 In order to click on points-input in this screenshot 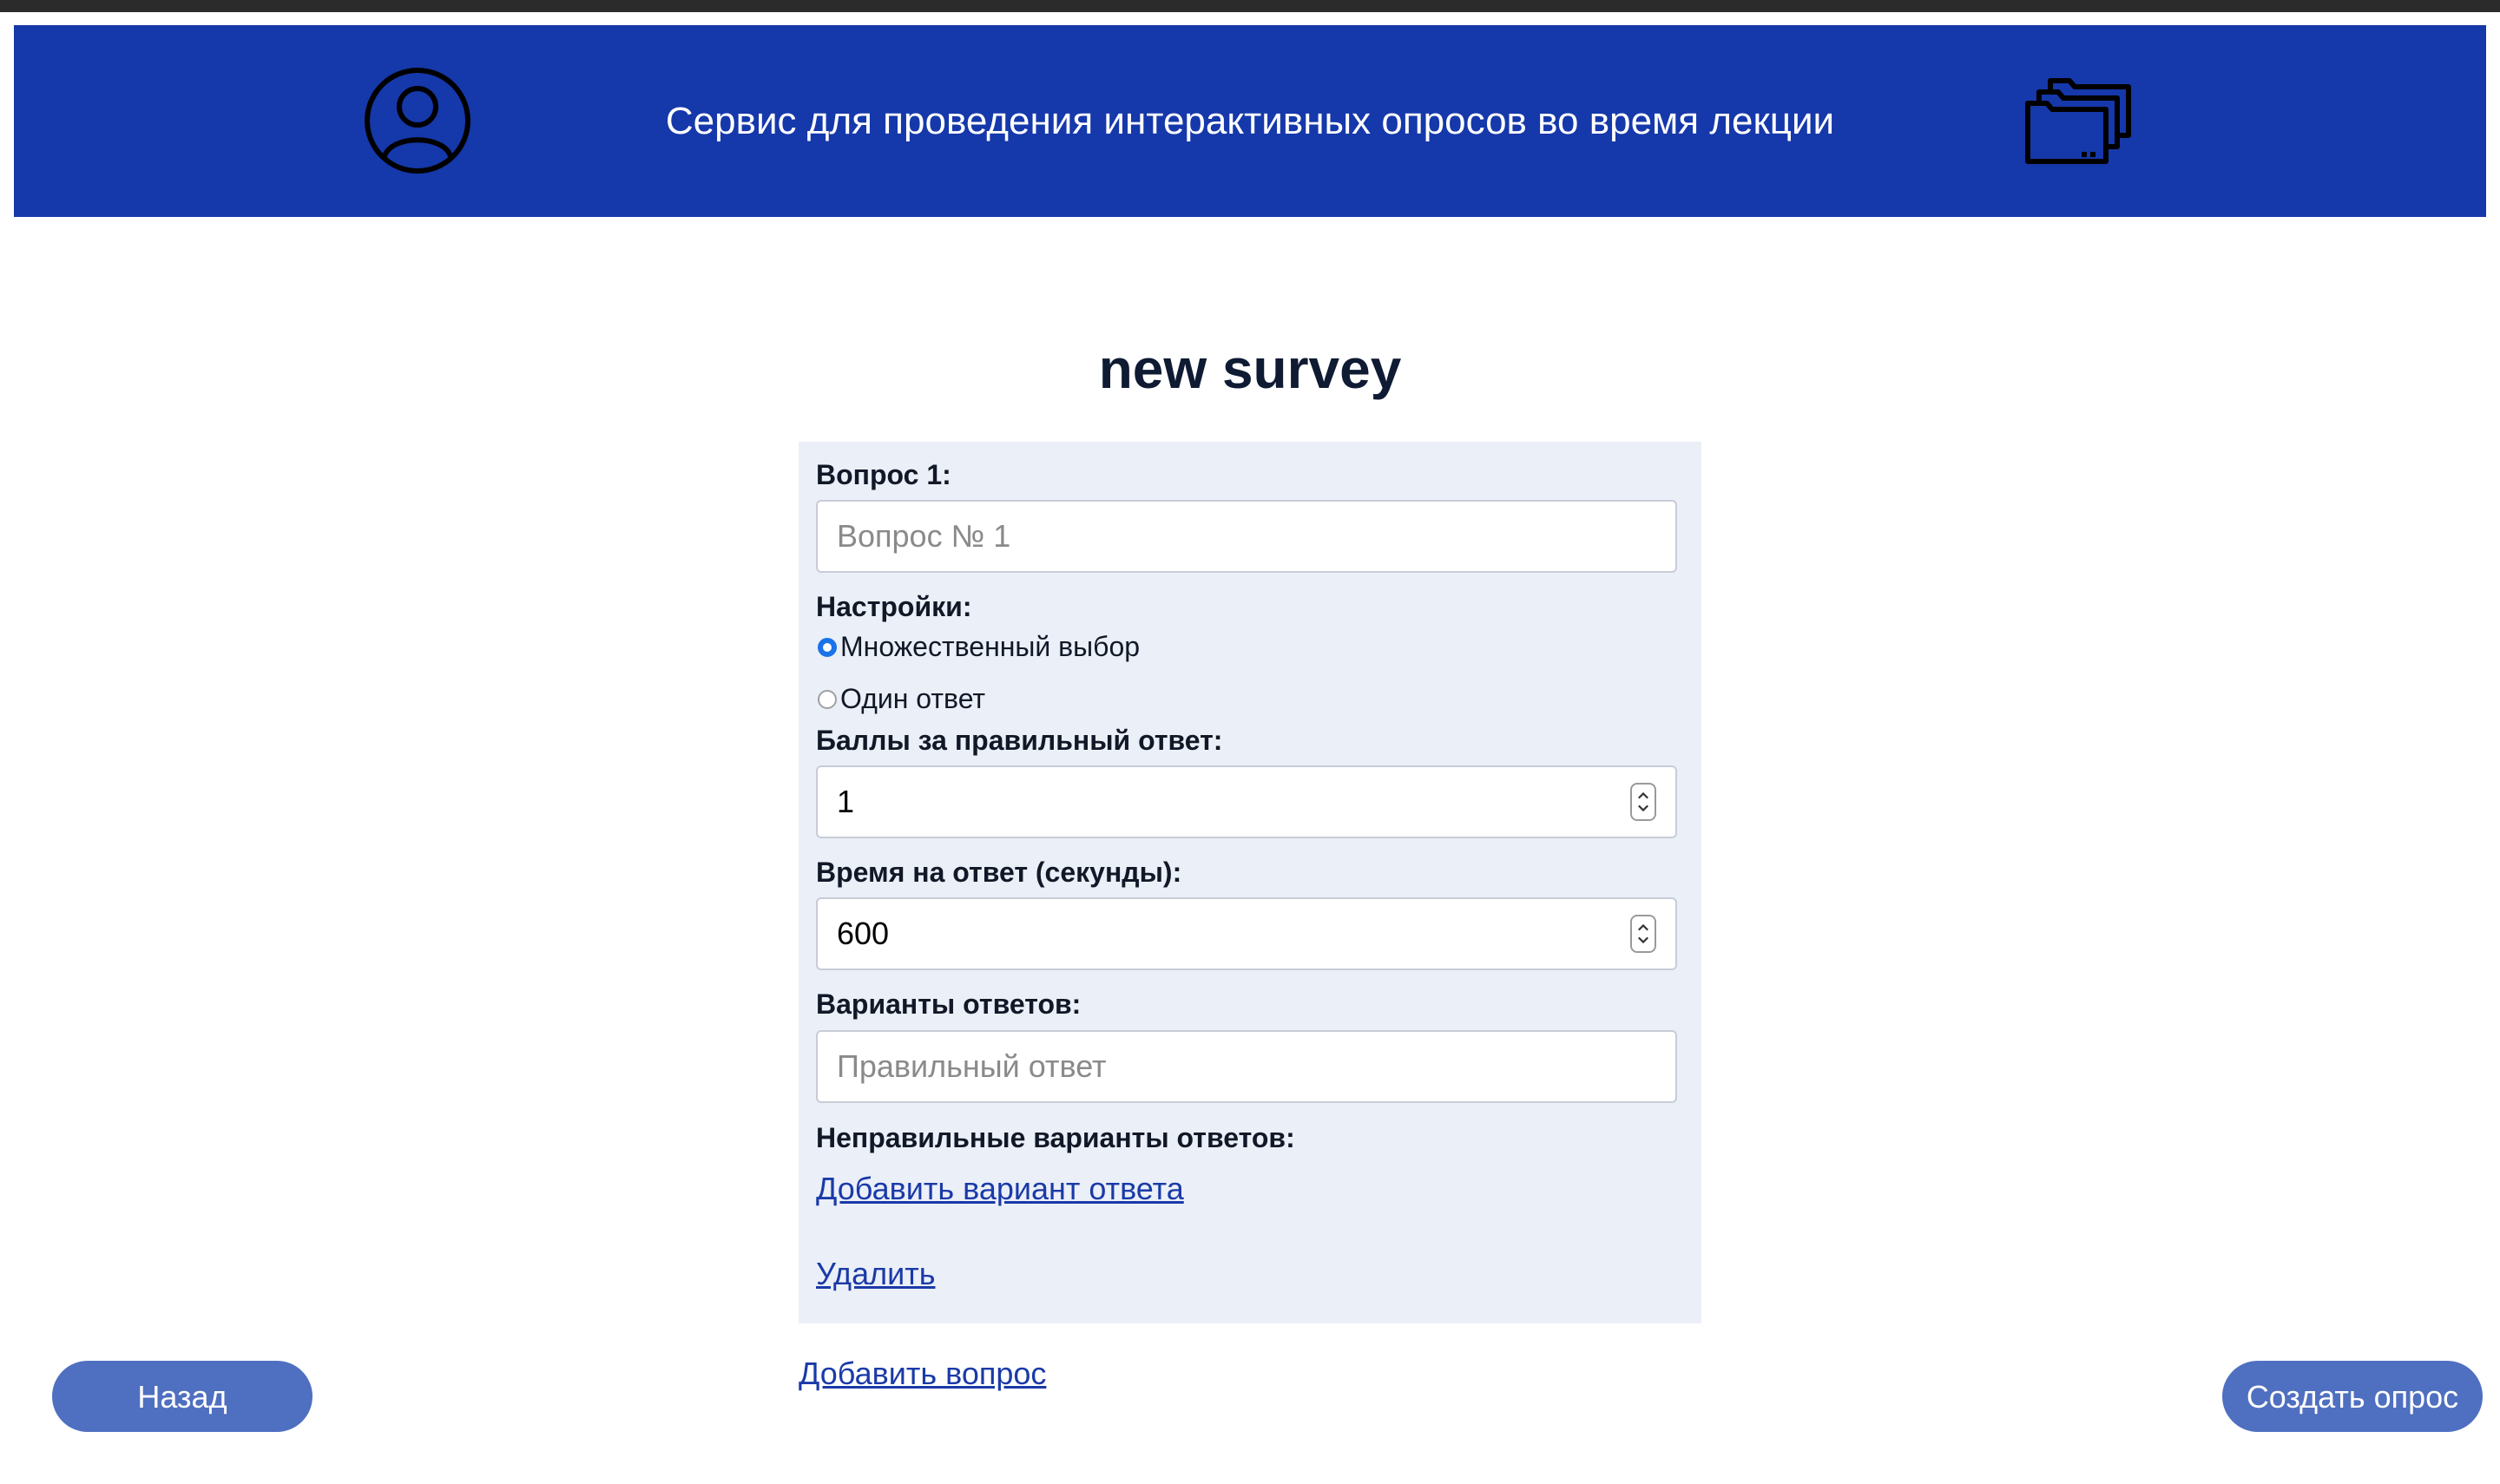, I will do `click(1246, 801)`.